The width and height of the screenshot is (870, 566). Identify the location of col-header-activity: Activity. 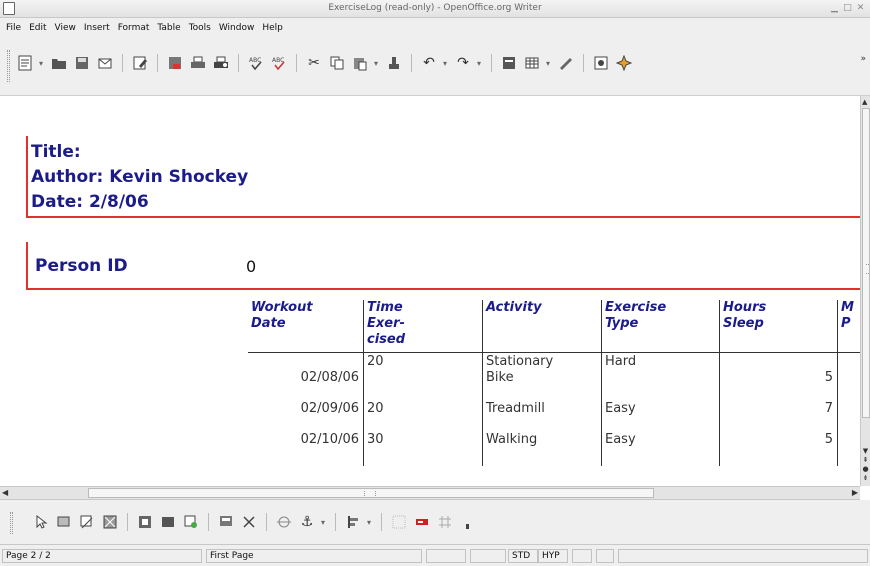
(514, 307).